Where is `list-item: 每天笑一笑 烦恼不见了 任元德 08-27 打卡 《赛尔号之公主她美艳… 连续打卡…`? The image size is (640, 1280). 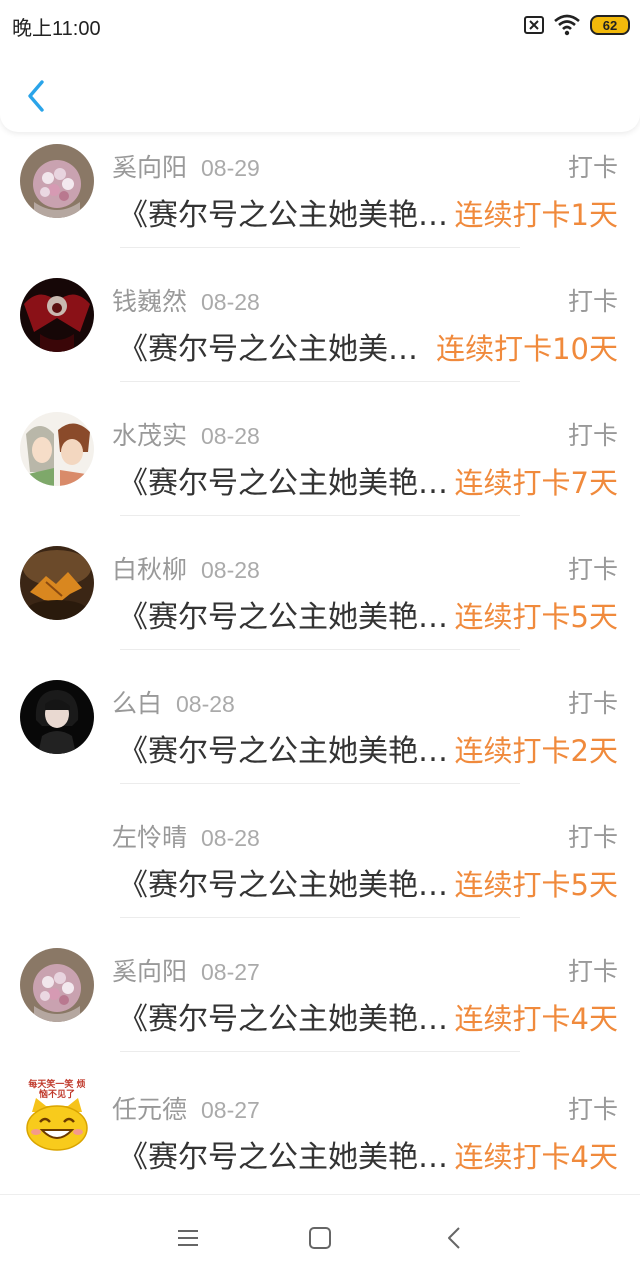
list-item: 每天笑一笑 烦恼不见了 任元德 08-27 打卡 《赛尔号之公主她美艳… 连续打卡… is located at coordinates (320, 1145).